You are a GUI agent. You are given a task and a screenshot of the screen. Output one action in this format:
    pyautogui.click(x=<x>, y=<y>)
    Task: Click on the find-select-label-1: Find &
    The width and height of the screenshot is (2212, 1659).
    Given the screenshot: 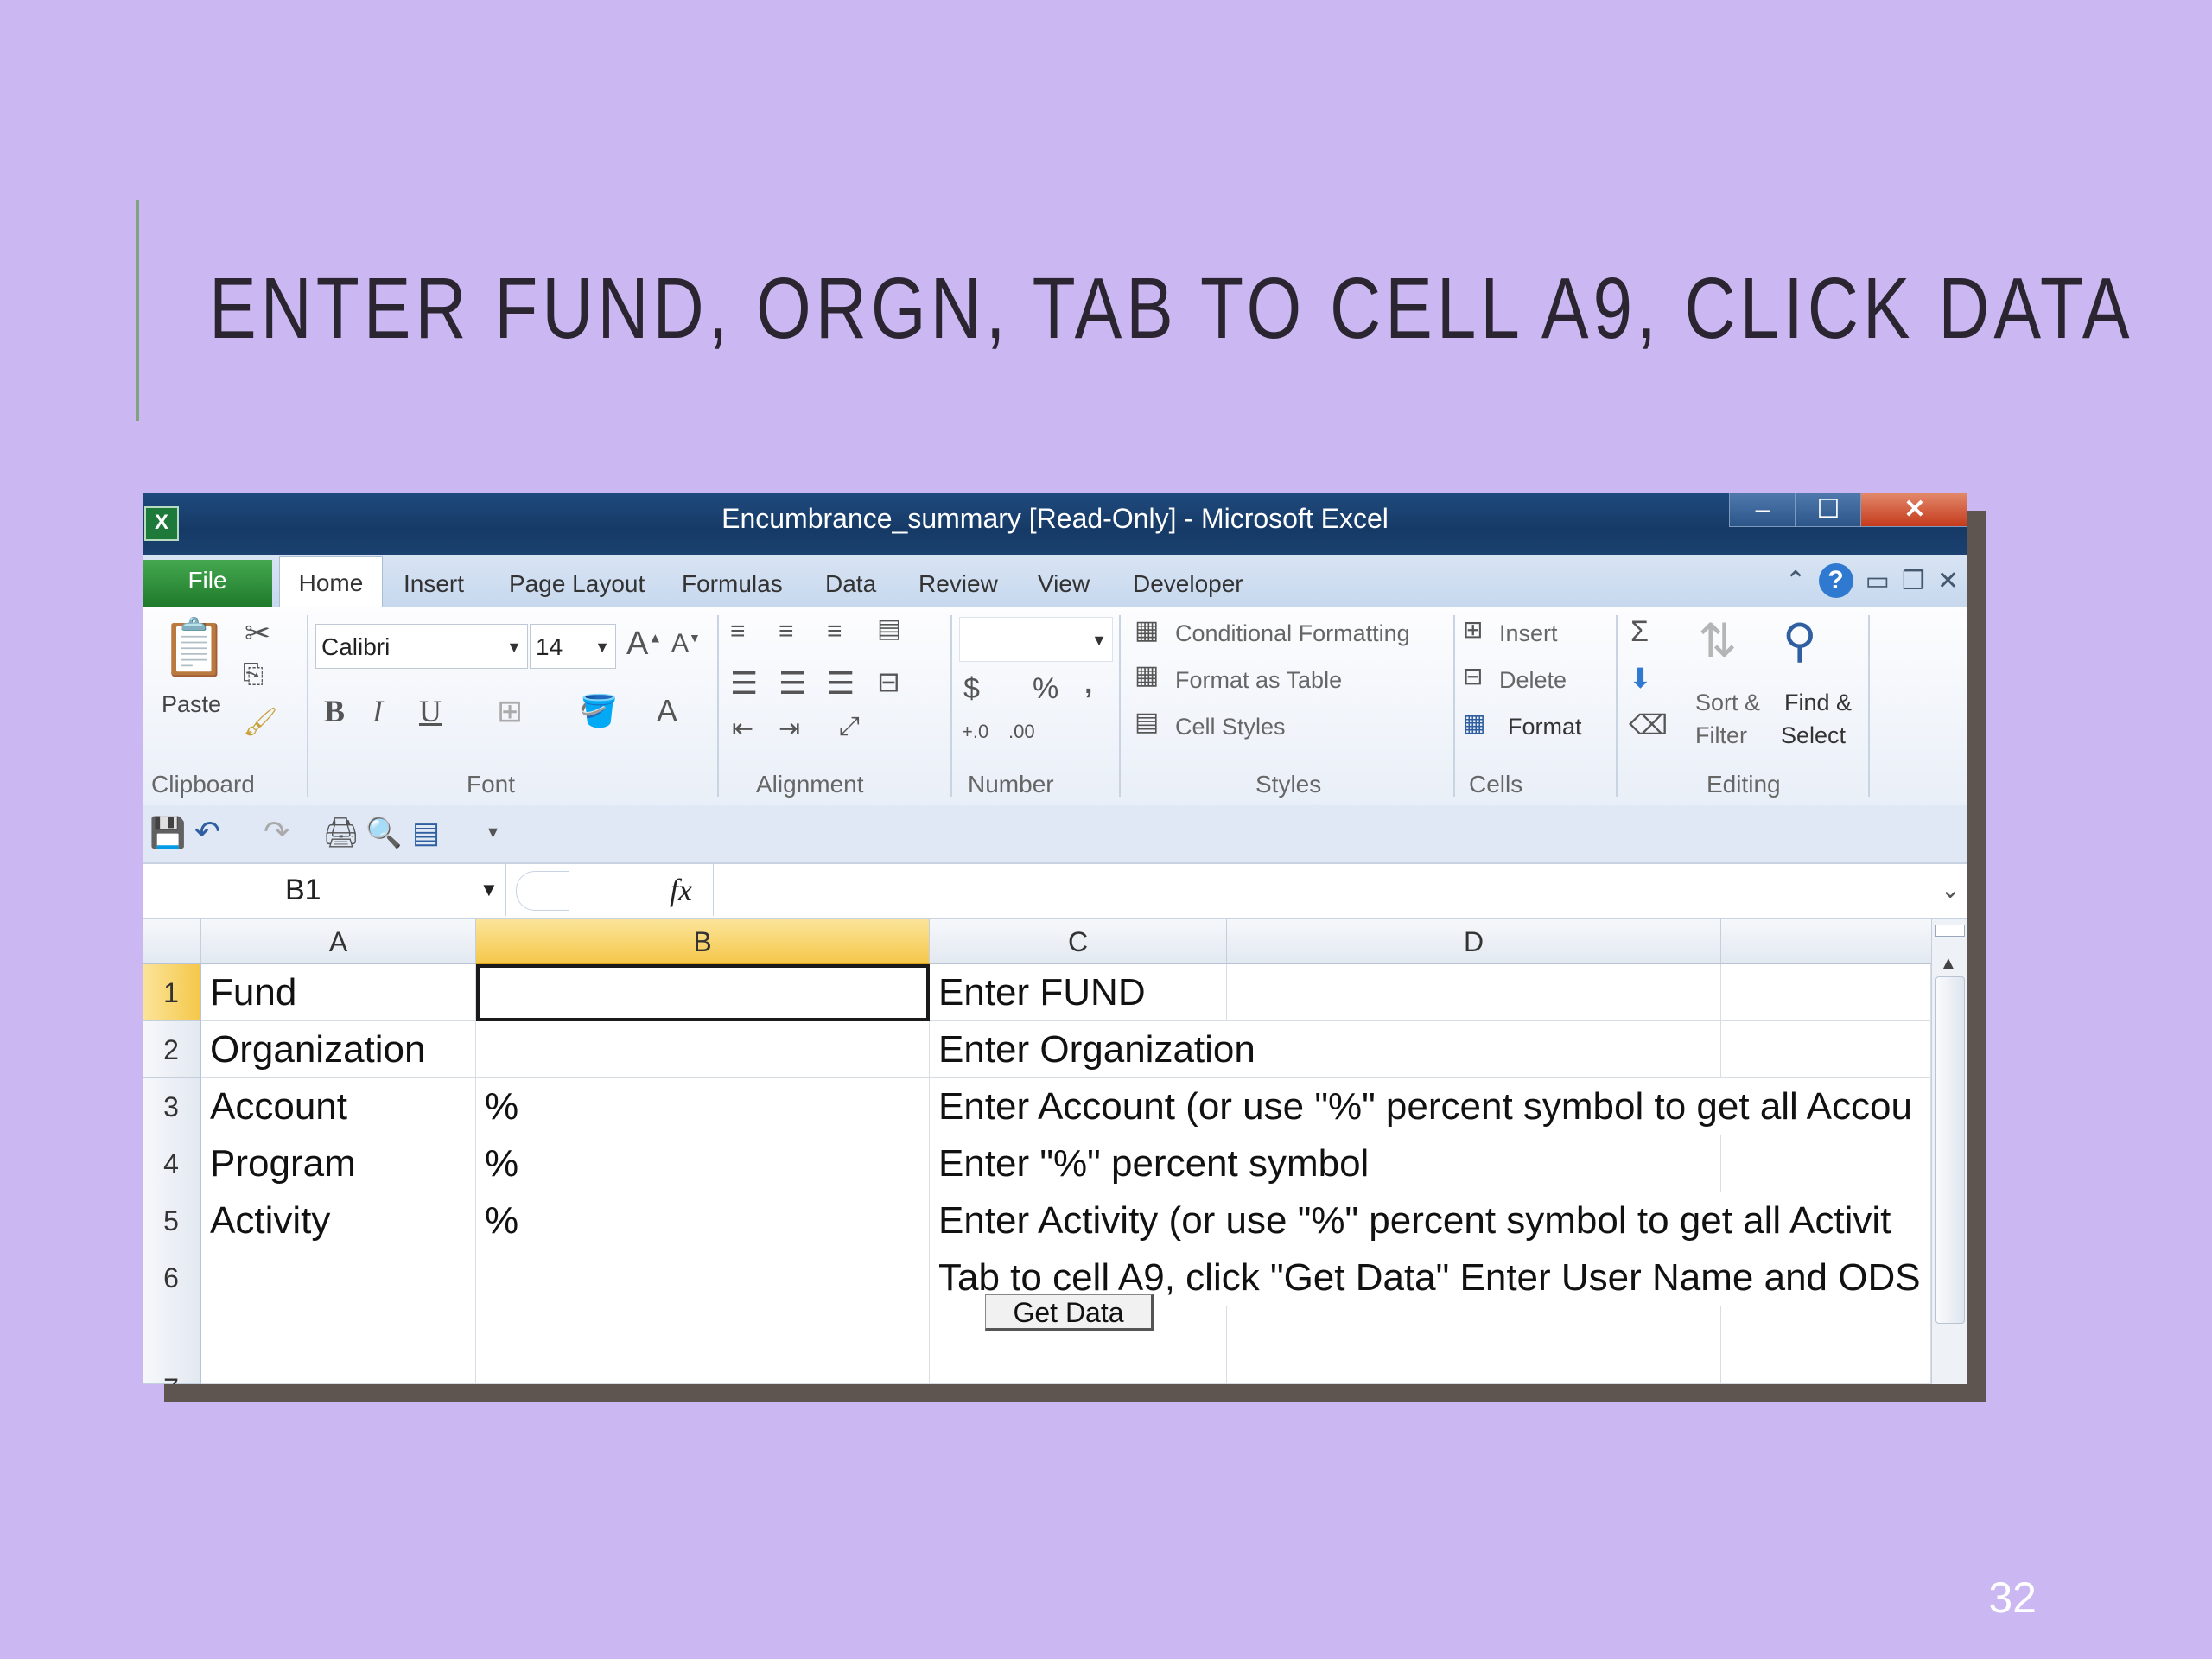 What is the action you would take?
    pyautogui.click(x=1818, y=703)
    